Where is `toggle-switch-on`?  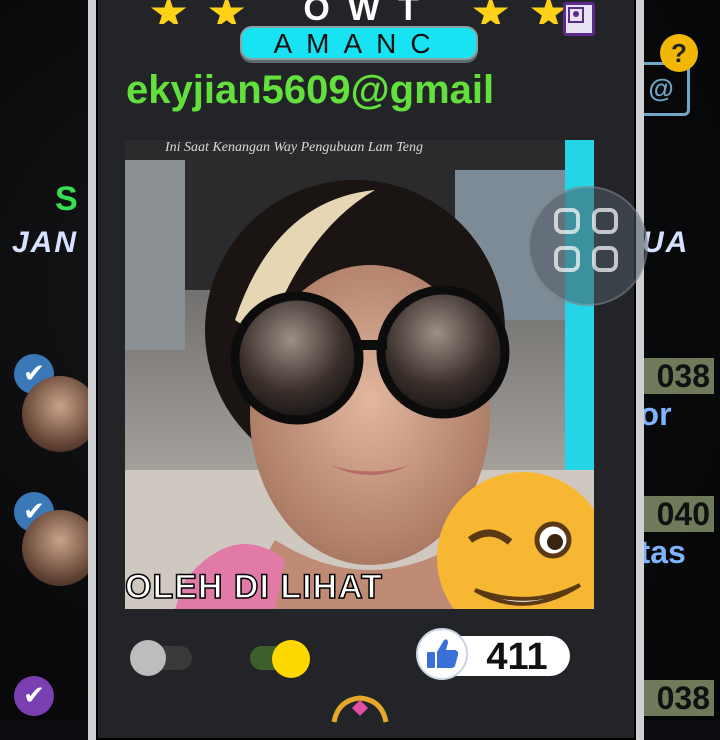
toggle-switch-on is located at coordinates (280, 659).